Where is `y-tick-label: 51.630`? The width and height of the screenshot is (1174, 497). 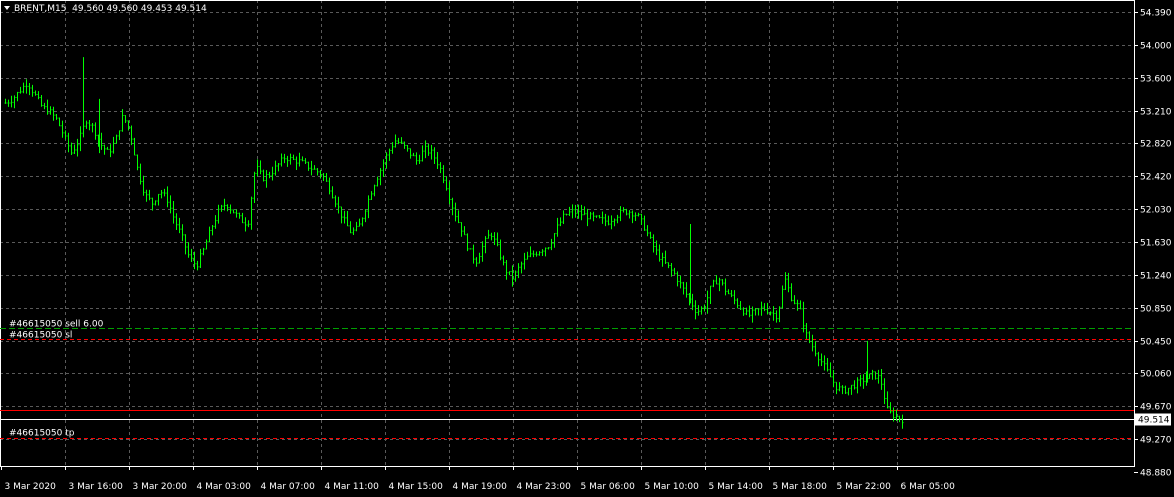 y-tick-label: 51.630 is located at coordinates (1156, 244).